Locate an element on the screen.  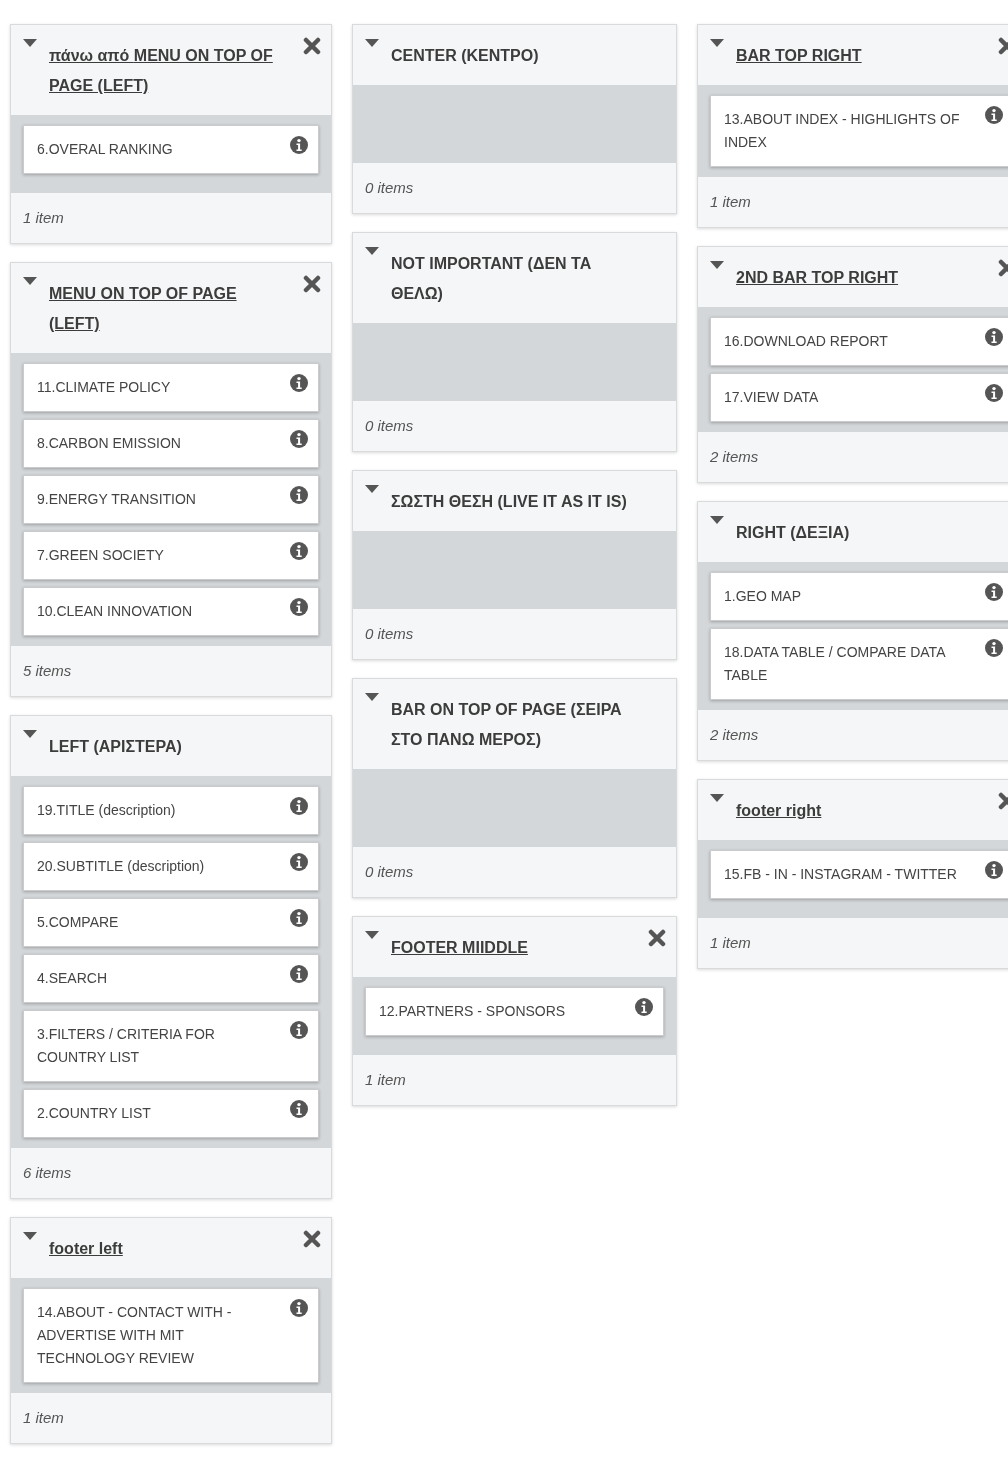
list-item: 18.DATA TABLE / COMPARE DATA TABLE is located at coordinates (859, 664).